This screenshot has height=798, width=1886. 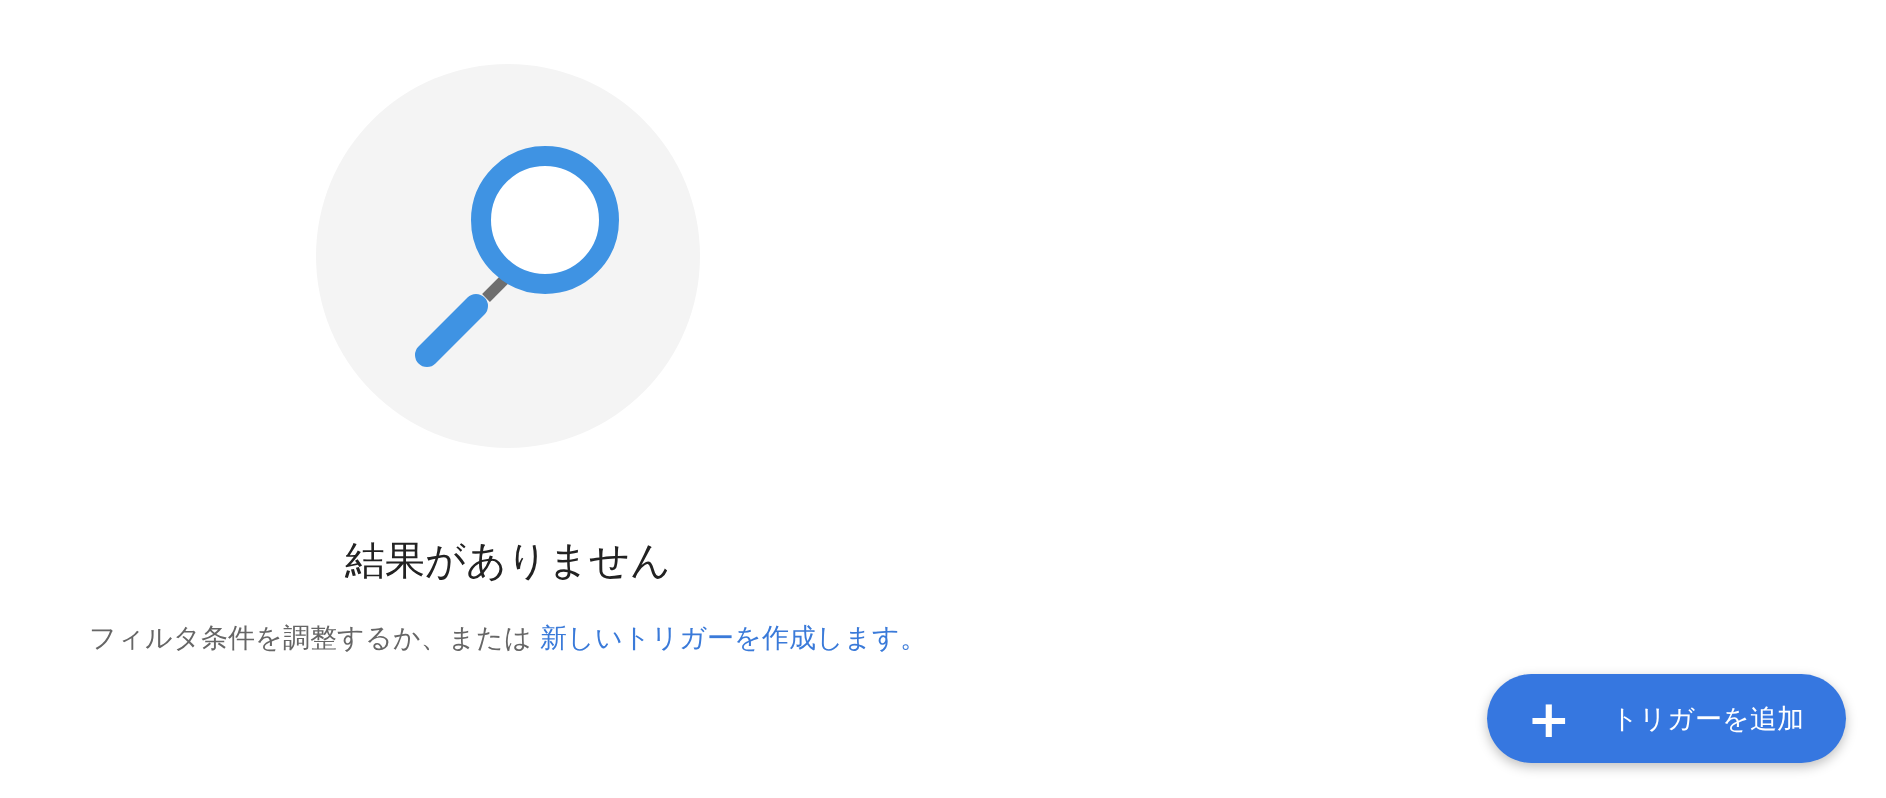 What do you see at coordinates (508, 638) in the screenshot?
I see `empty-message: フィルタ条件を調整するか、または 新しいトリガーを作成します。` at bounding box center [508, 638].